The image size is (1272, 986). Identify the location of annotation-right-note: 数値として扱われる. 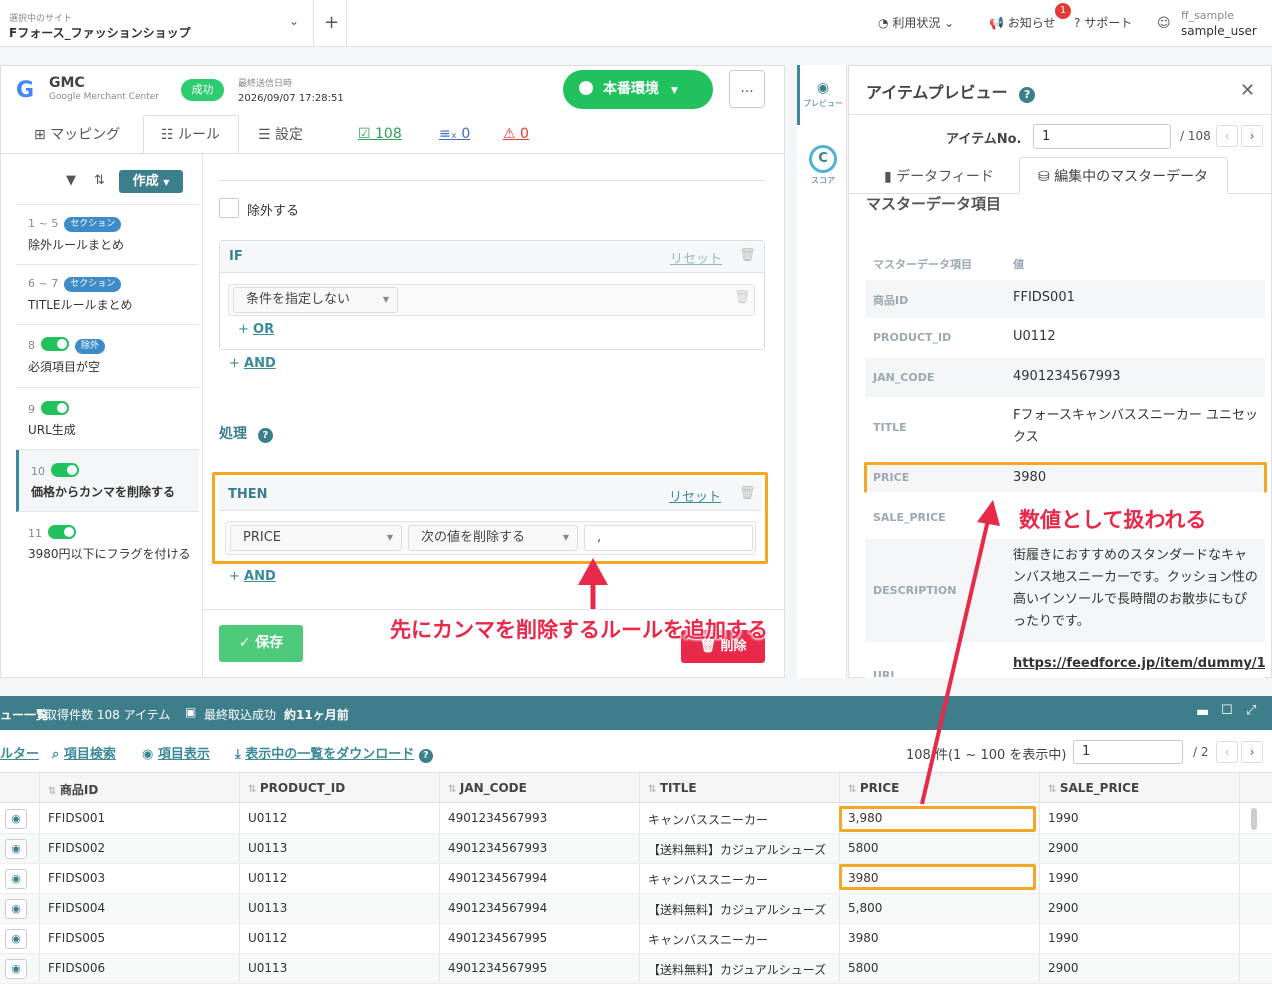
(1113, 520).